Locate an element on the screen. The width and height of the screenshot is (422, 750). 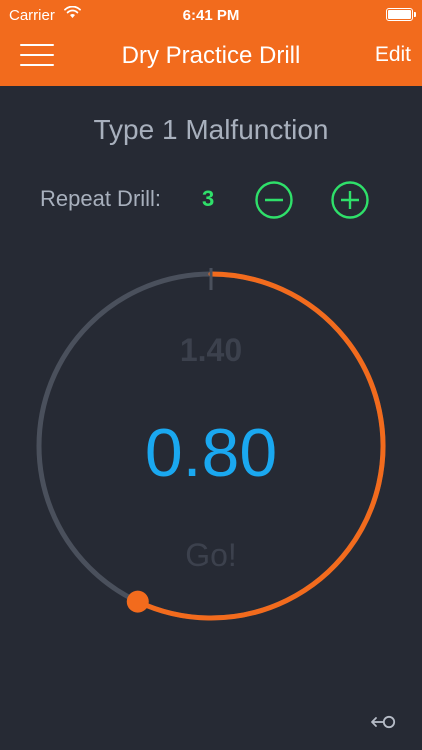
timer-status: Go! is located at coordinates (211, 555).